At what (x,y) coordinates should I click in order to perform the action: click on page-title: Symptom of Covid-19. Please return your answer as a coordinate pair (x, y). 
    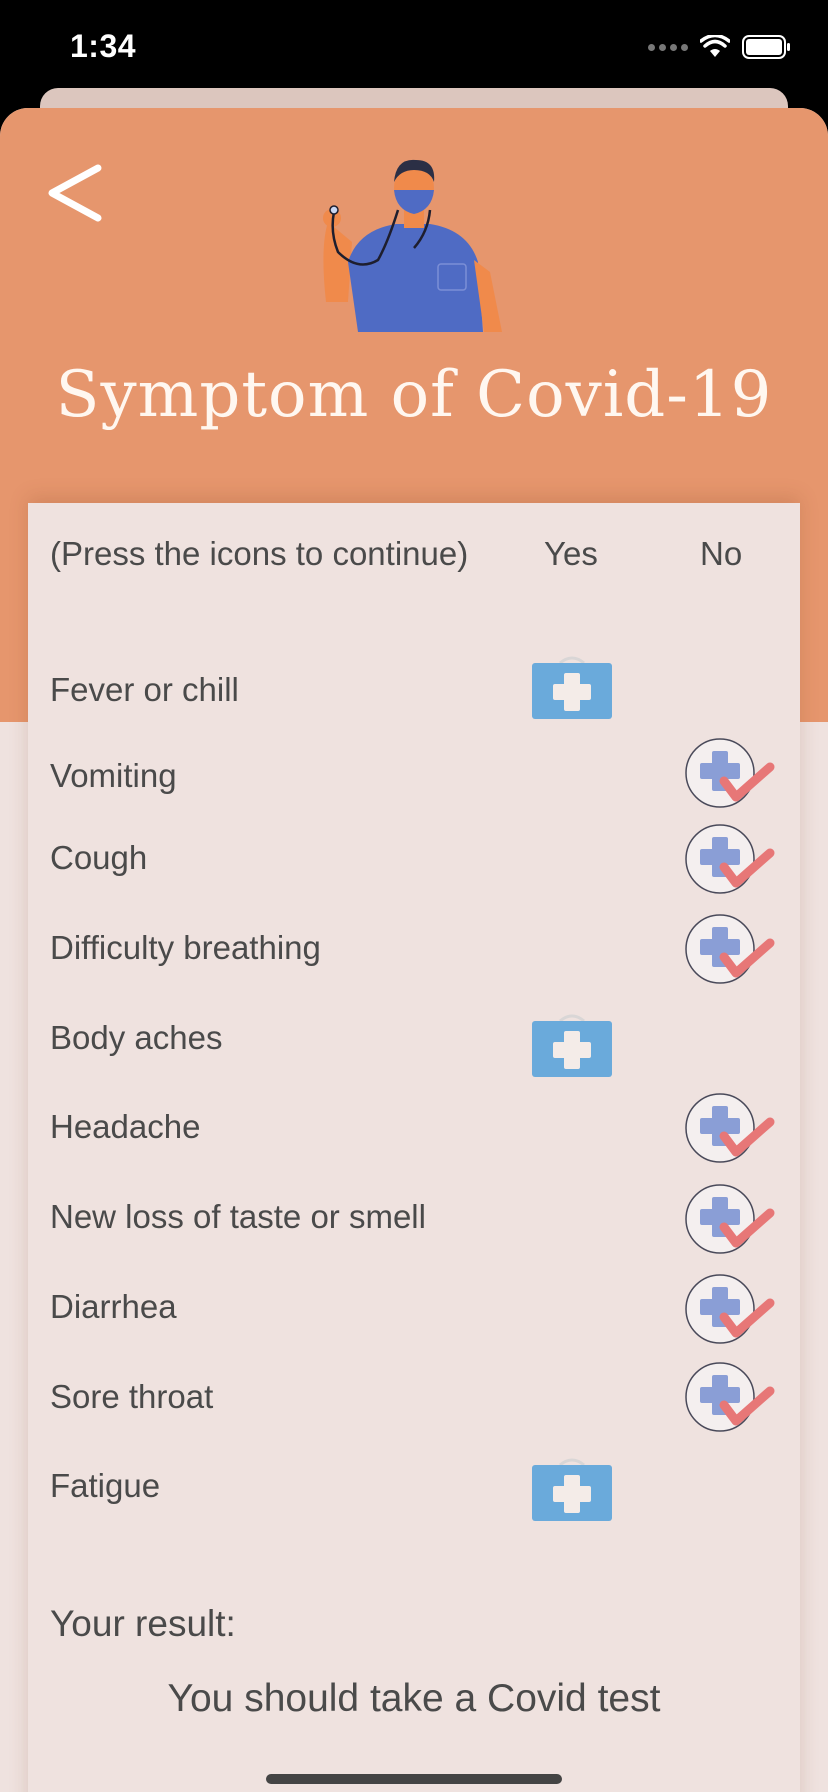
    Looking at the image, I should click on (414, 395).